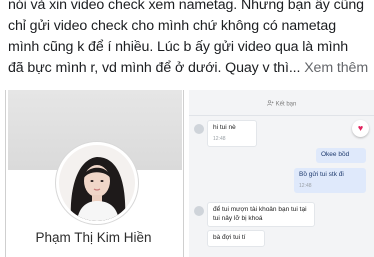 The image size is (374, 257). What do you see at coordinates (336, 68) in the screenshot?
I see `see-more-link: Xem thêm` at bounding box center [336, 68].